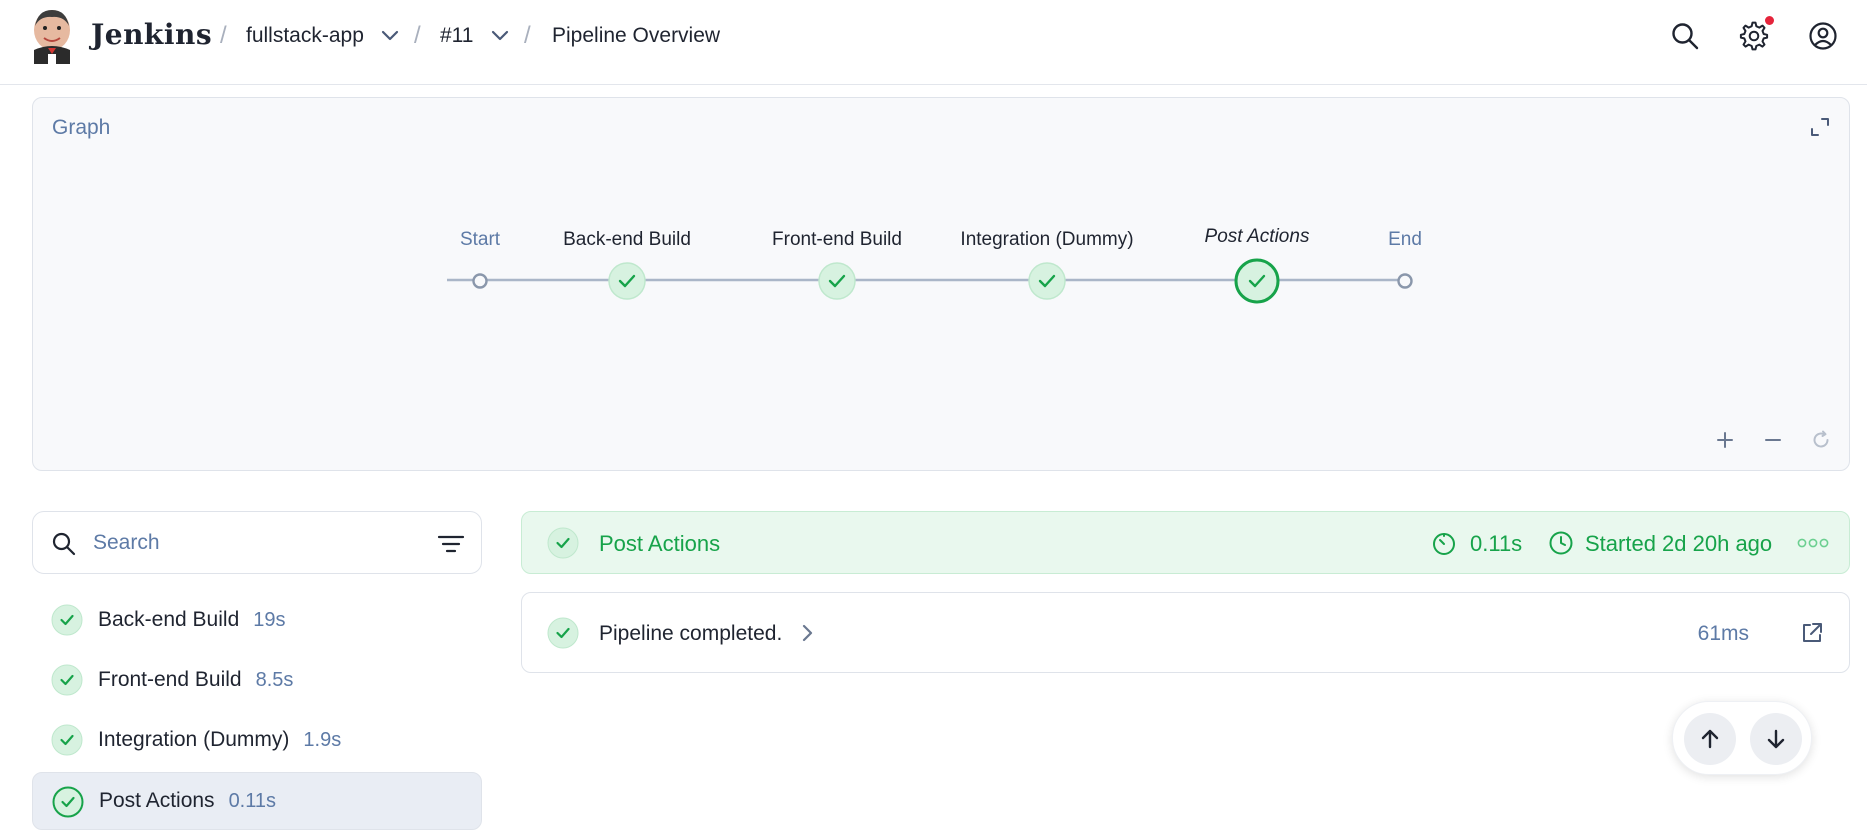 This screenshot has width=1867, height=830. What do you see at coordinates (480, 281) in the screenshot?
I see `graph-node-start` at bounding box center [480, 281].